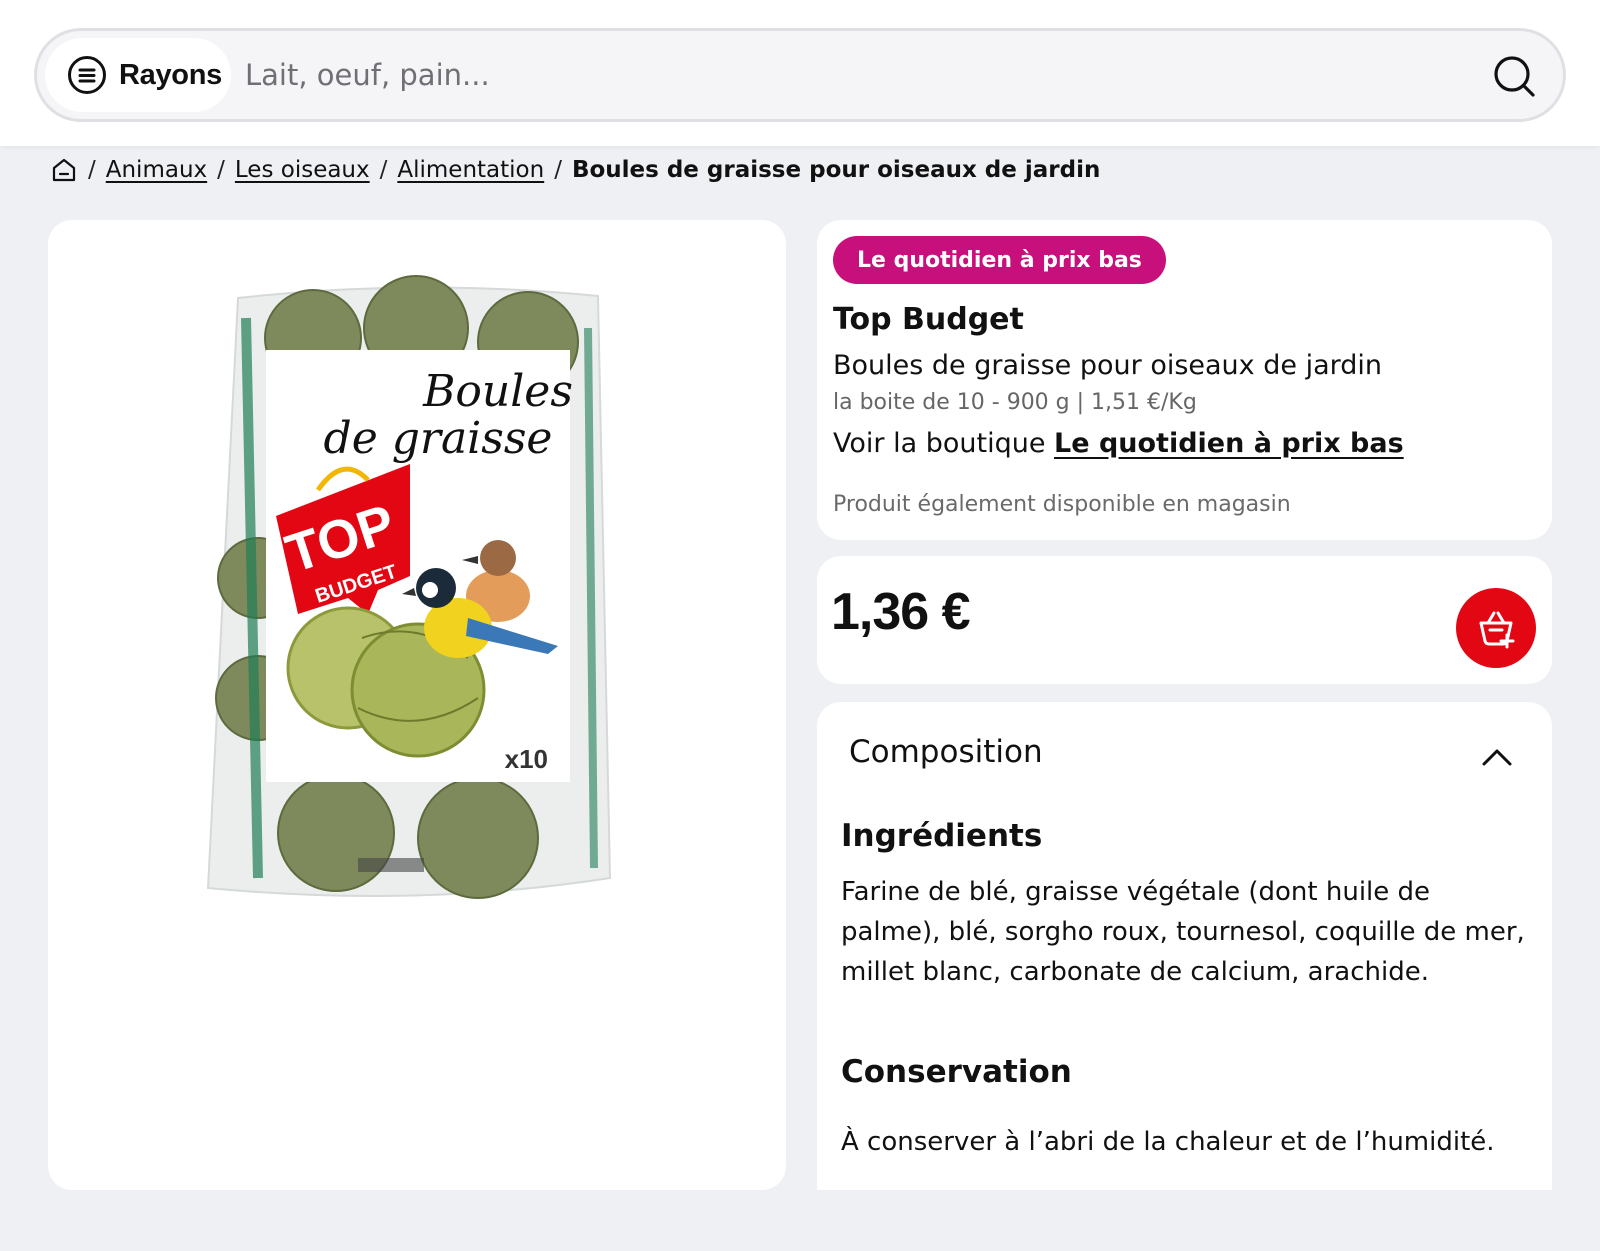 Image resolution: width=1600 pixels, height=1251 pixels. Describe the element at coordinates (170, 74) in the screenshot. I see `rayons-label: Rayons` at that location.